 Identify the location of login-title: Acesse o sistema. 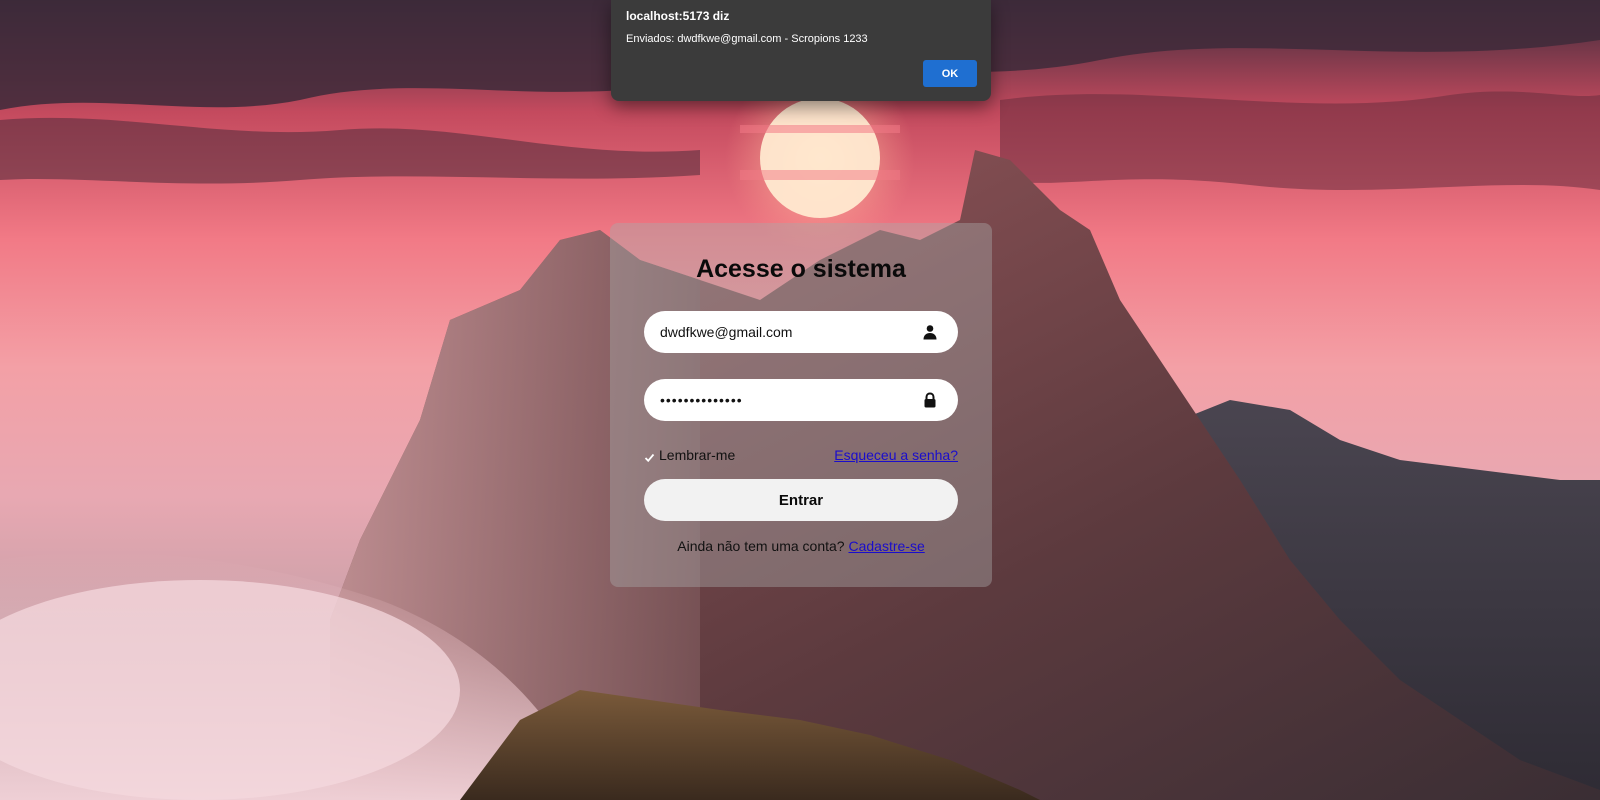
(801, 269).